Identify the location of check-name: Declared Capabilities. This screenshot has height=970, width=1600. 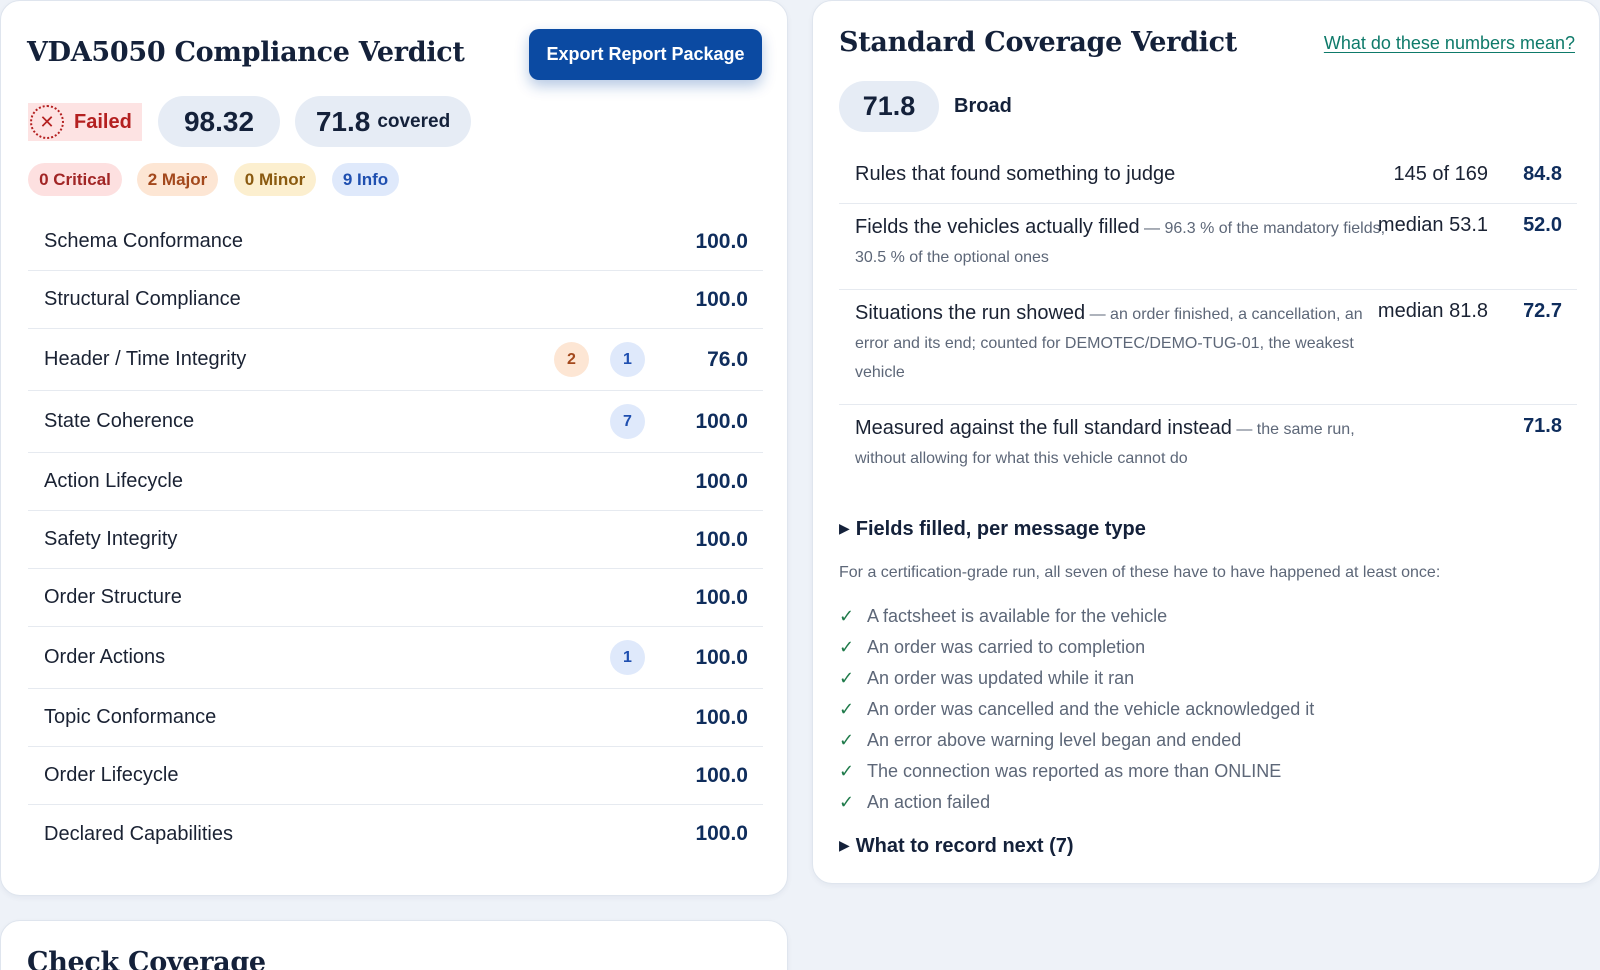
(138, 833).